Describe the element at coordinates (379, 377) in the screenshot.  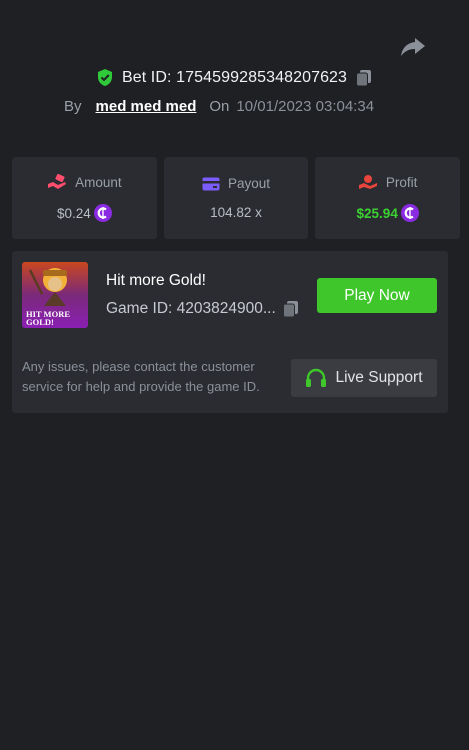
I see `live-support-label: Live Support` at that location.